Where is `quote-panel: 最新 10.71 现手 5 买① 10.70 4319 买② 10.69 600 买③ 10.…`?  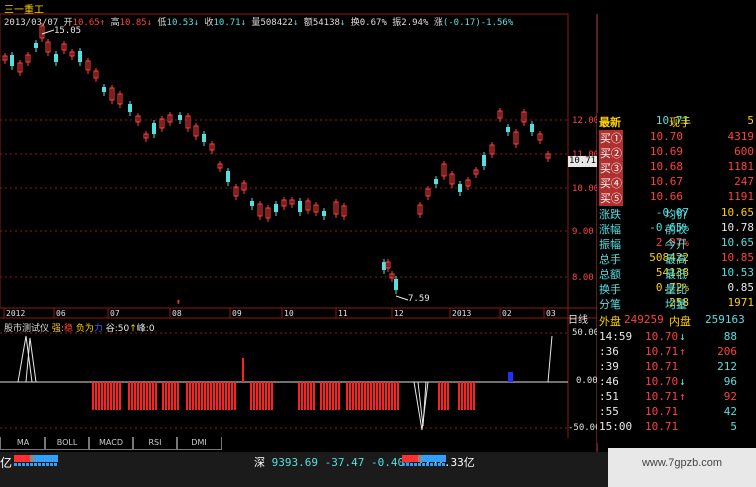
quote-panel: 最新 10.71 现手 5 买① 10.70 4319 买② 10.69 600 买③ 10.… is located at coordinates (676, 278).